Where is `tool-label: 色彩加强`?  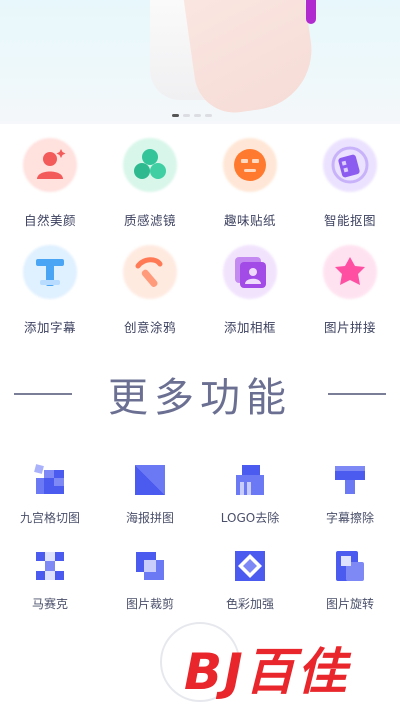
tool-label: 色彩加强 is located at coordinates (249, 604).